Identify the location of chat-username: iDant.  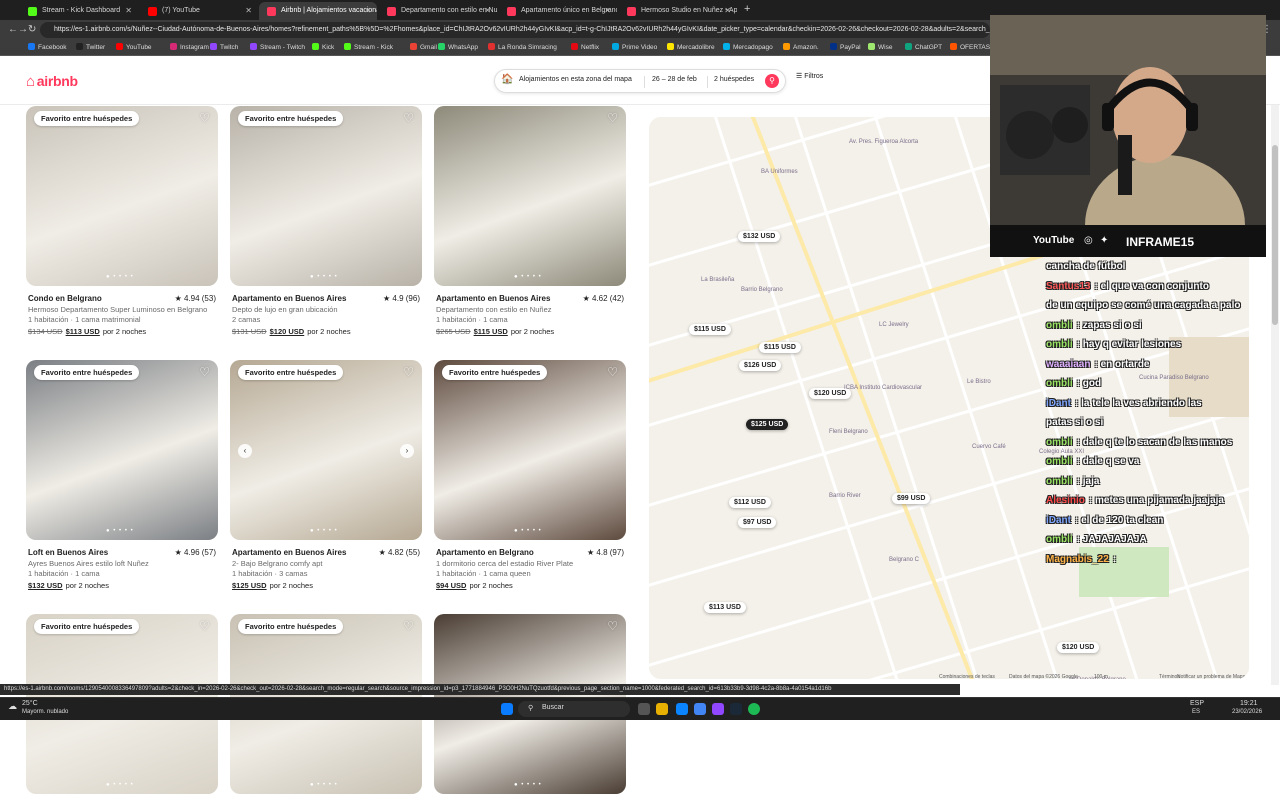
(1058, 520).